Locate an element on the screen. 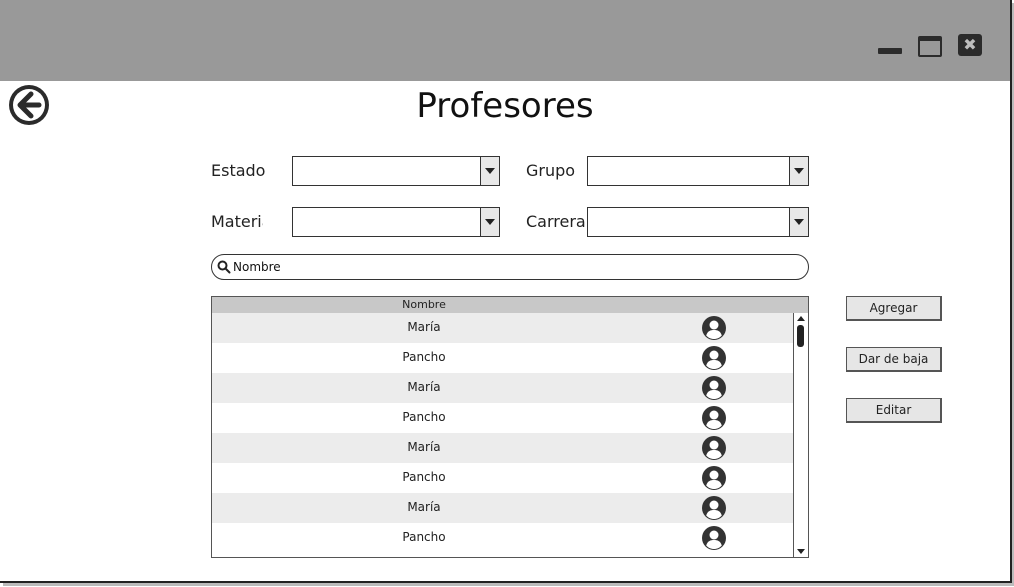 The width and height of the screenshot is (1014, 587). remove-button: Dar de baja is located at coordinates (894, 359).